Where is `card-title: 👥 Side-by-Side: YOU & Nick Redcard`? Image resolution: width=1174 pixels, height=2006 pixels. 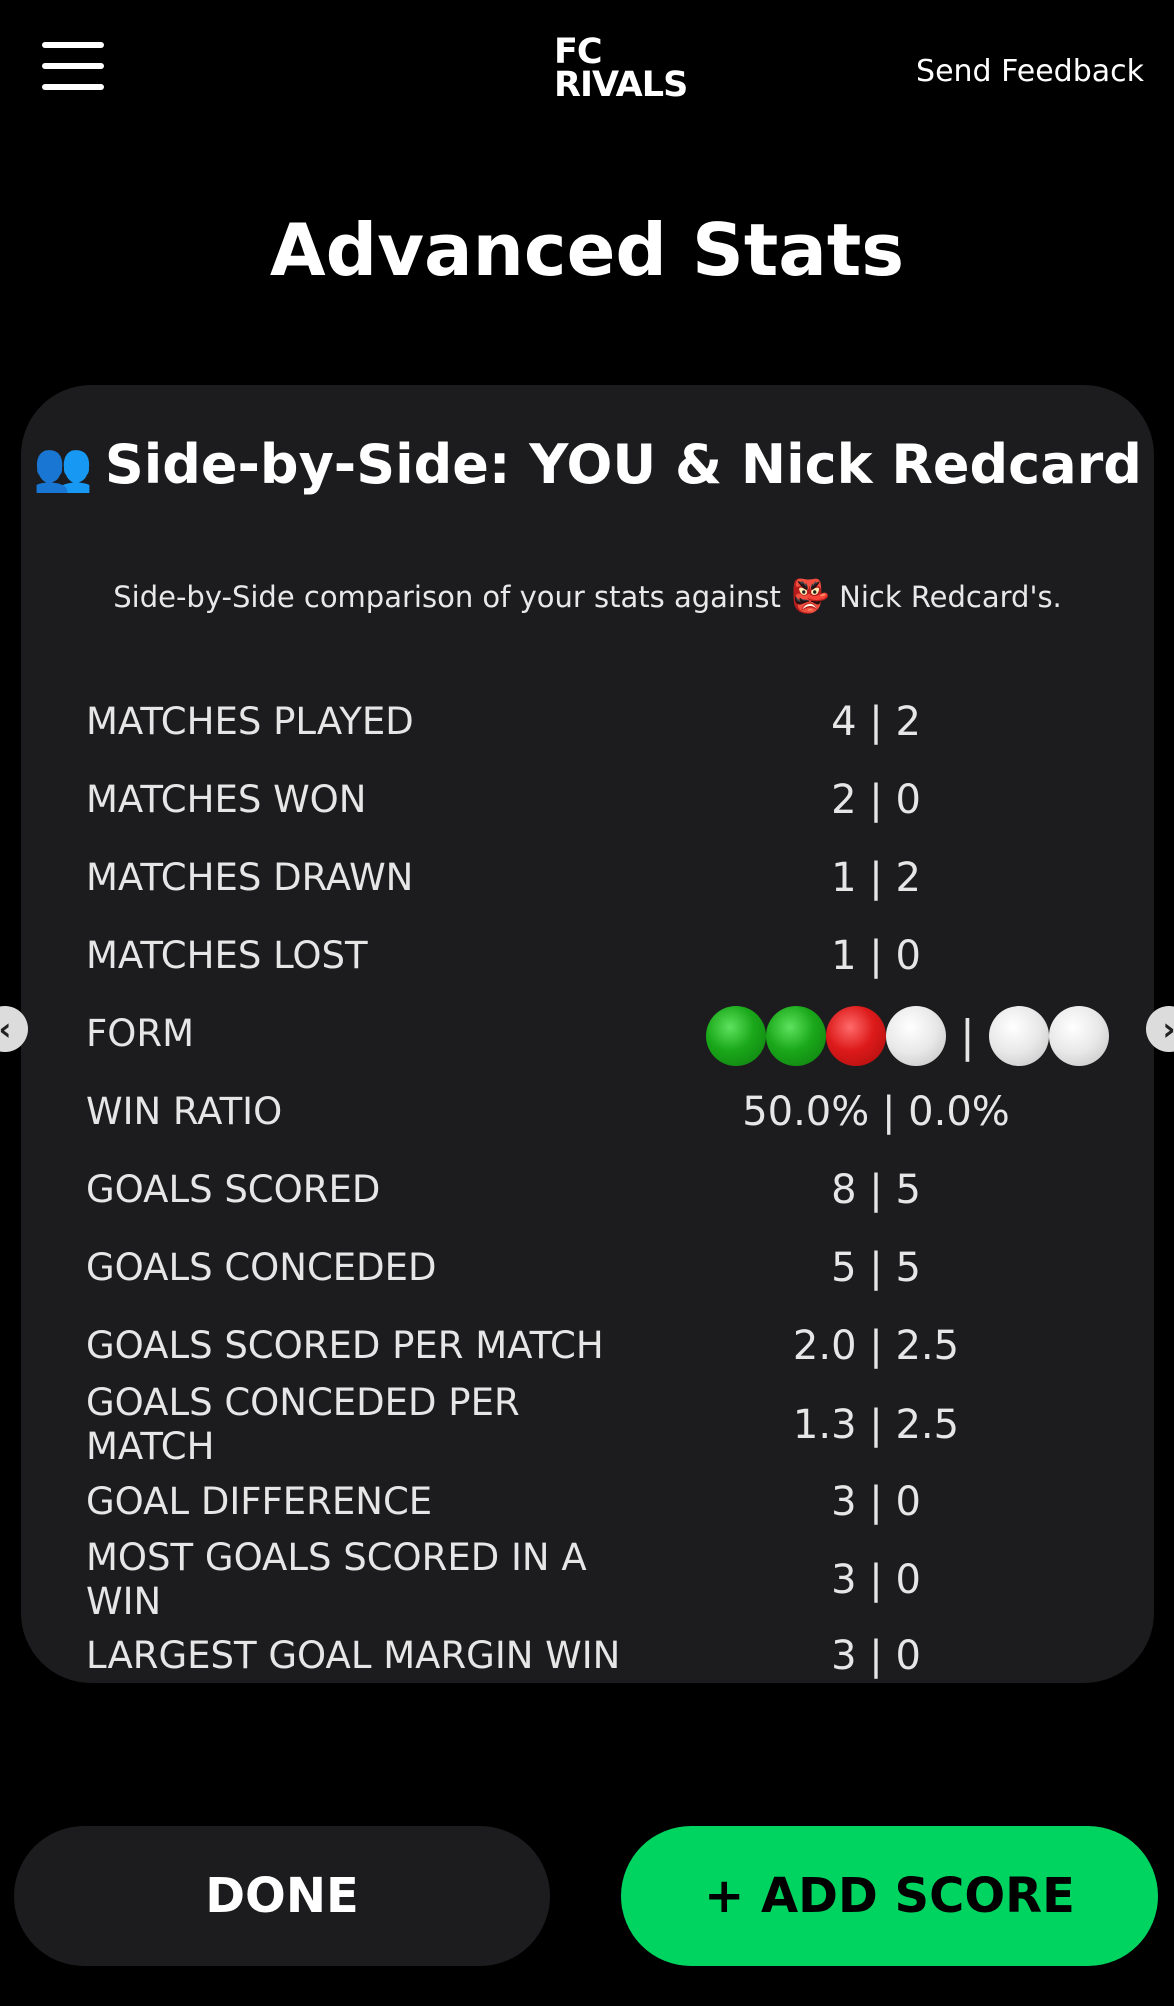
card-title: 👥 Side-by-Side: YOU & Nick Redcard is located at coordinates (587, 464).